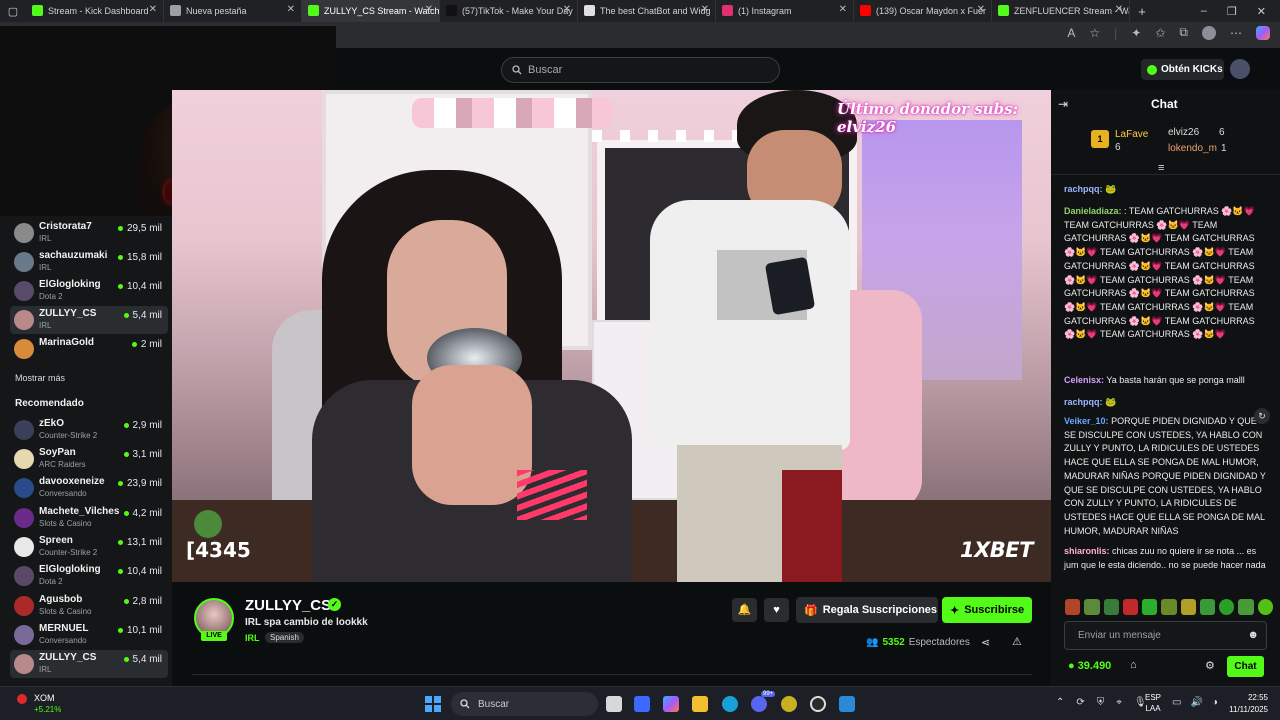 The image size is (1280, 720). I want to click on store-icon: ⌂, so click(1133, 665).